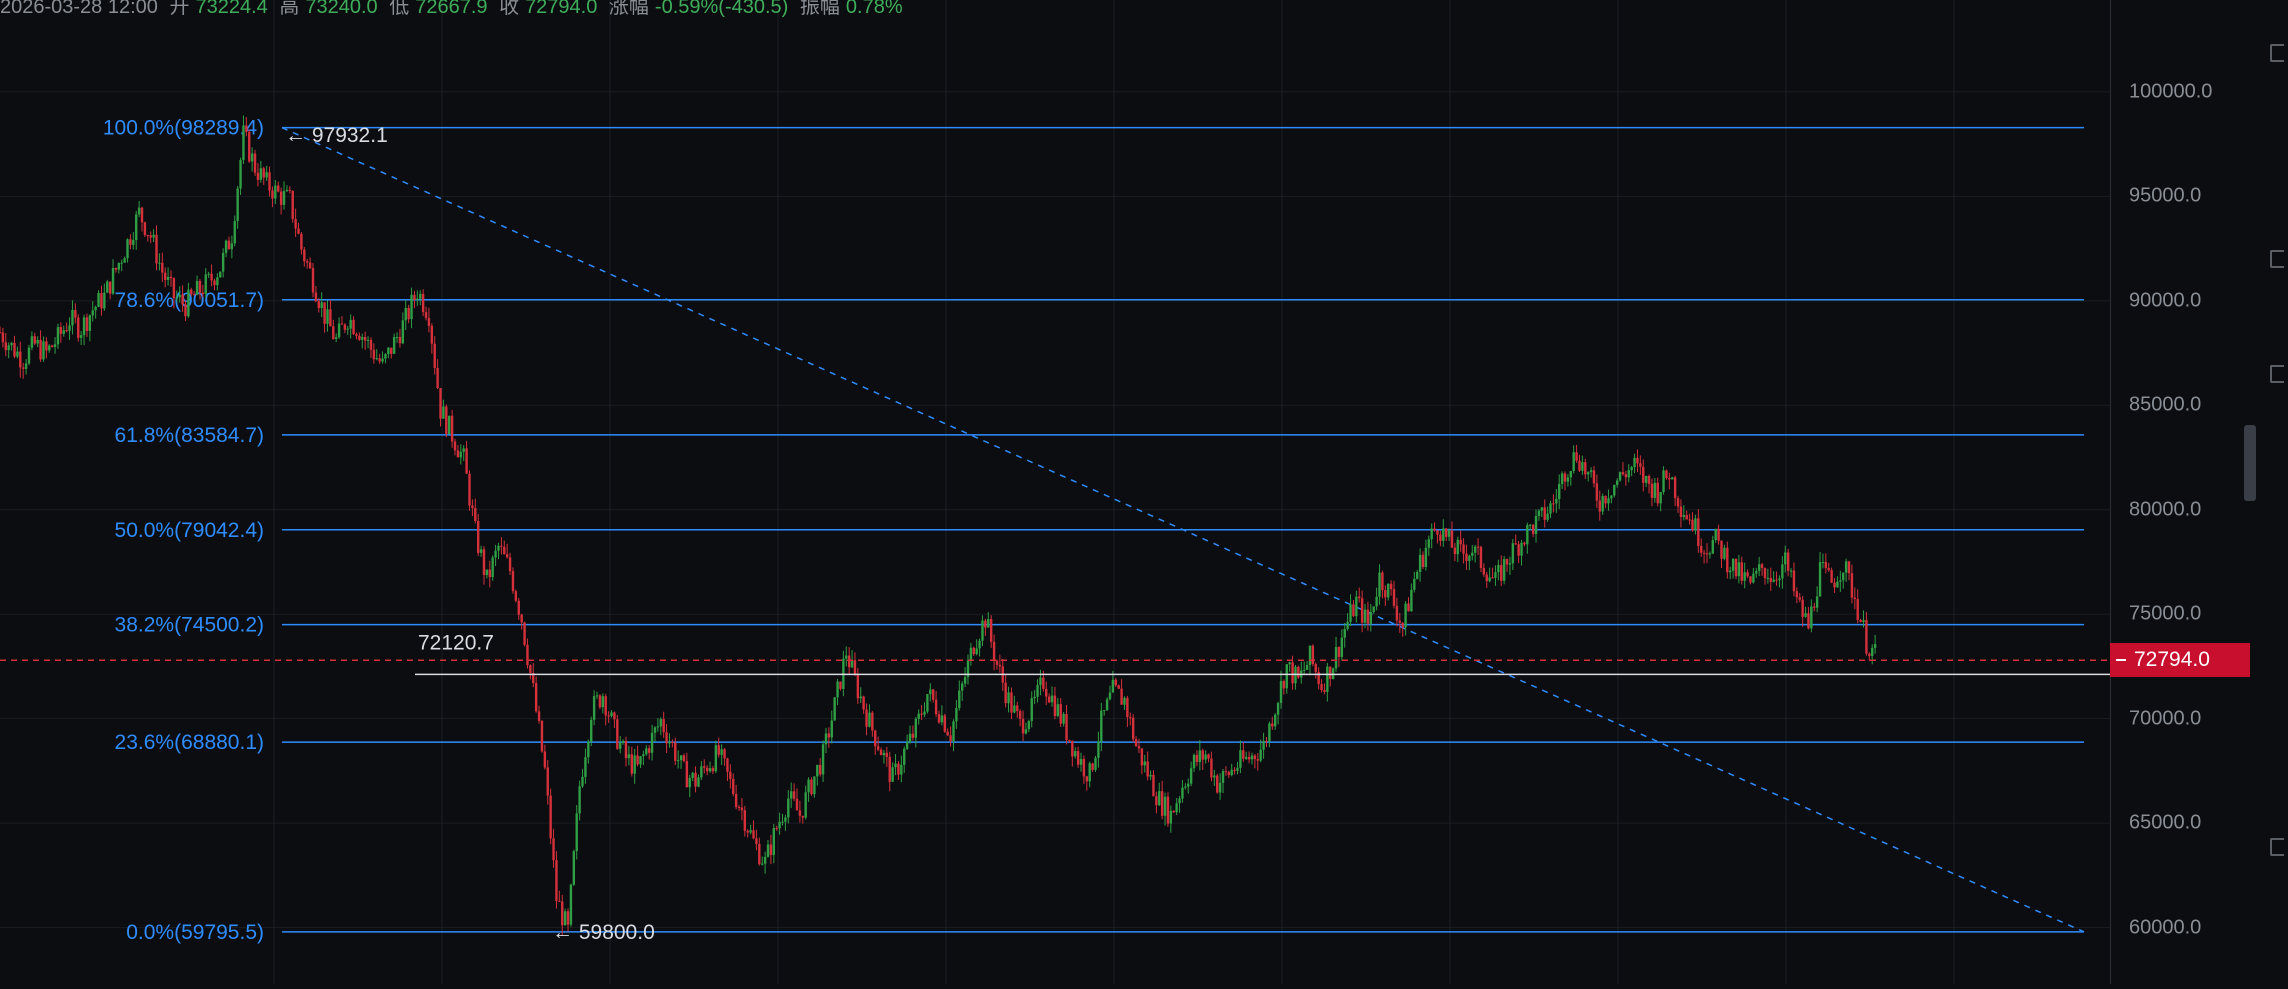 This screenshot has width=2288, height=989. Describe the element at coordinates (189, 625) in the screenshot. I see `fib-level-label: 38.2%(74500.2)` at that location.